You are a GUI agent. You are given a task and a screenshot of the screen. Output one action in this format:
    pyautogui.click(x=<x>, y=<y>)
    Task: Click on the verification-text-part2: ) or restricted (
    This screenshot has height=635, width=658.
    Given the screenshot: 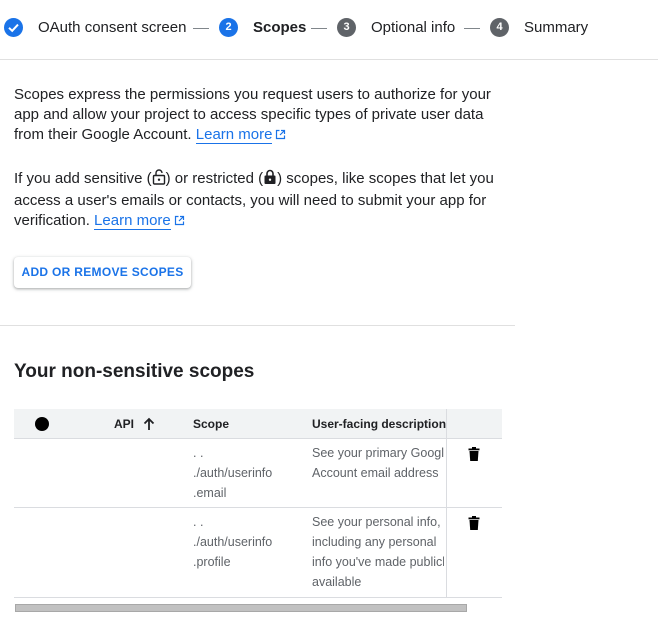 What is the action you would take?
    pyautogui.click(x=214, y=178)
    